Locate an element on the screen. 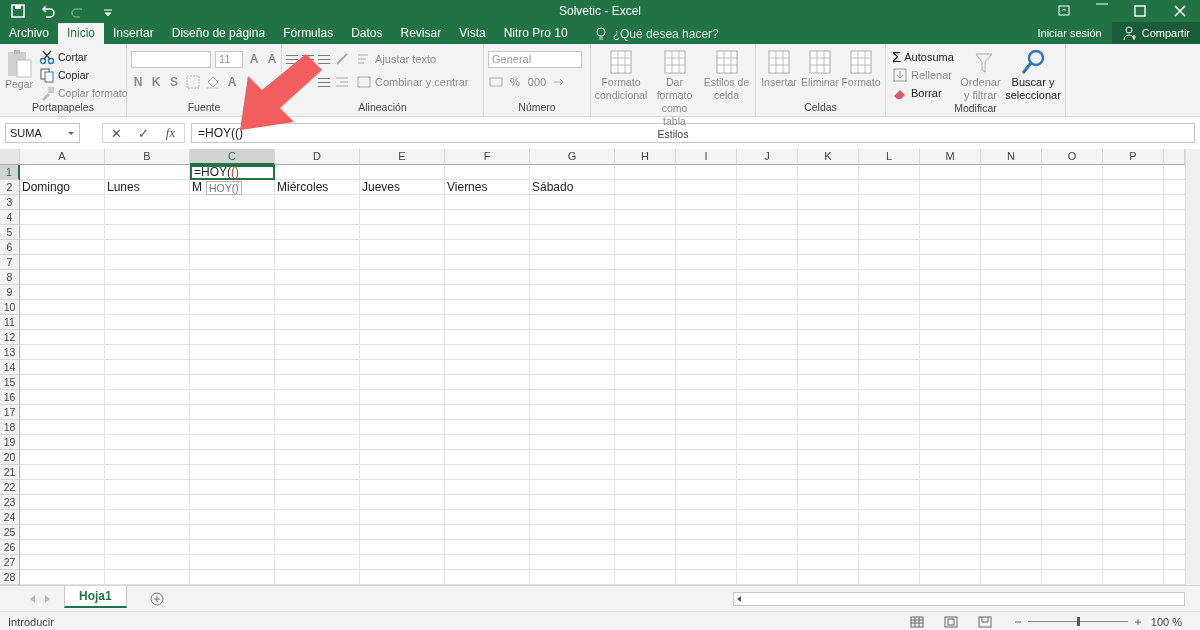 This screenshot has height=630, width=1200. row-header: 12 is located at coordinates (10, 337).